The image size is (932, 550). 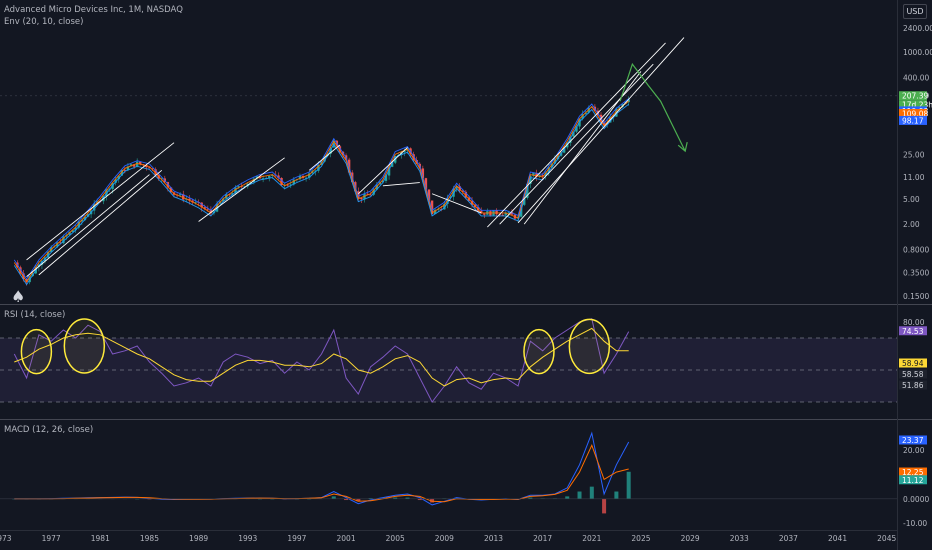 I want to click on rsi-tick-label: 80.00, so click(x=914, y=322).